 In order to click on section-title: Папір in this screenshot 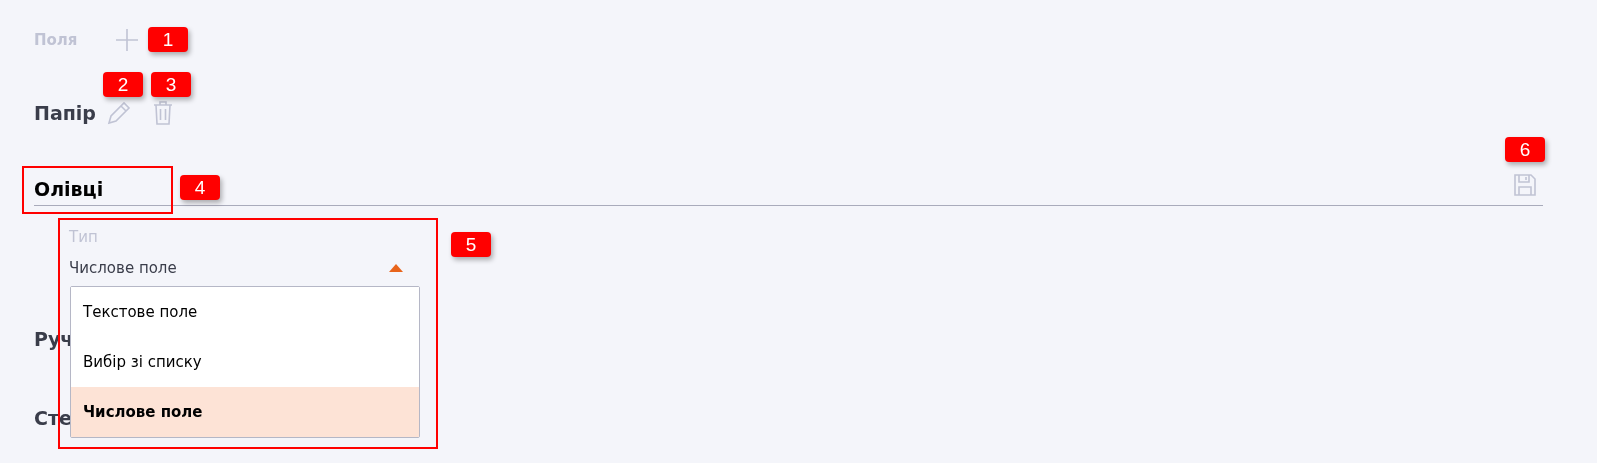, I will do `click(65, 113)`.